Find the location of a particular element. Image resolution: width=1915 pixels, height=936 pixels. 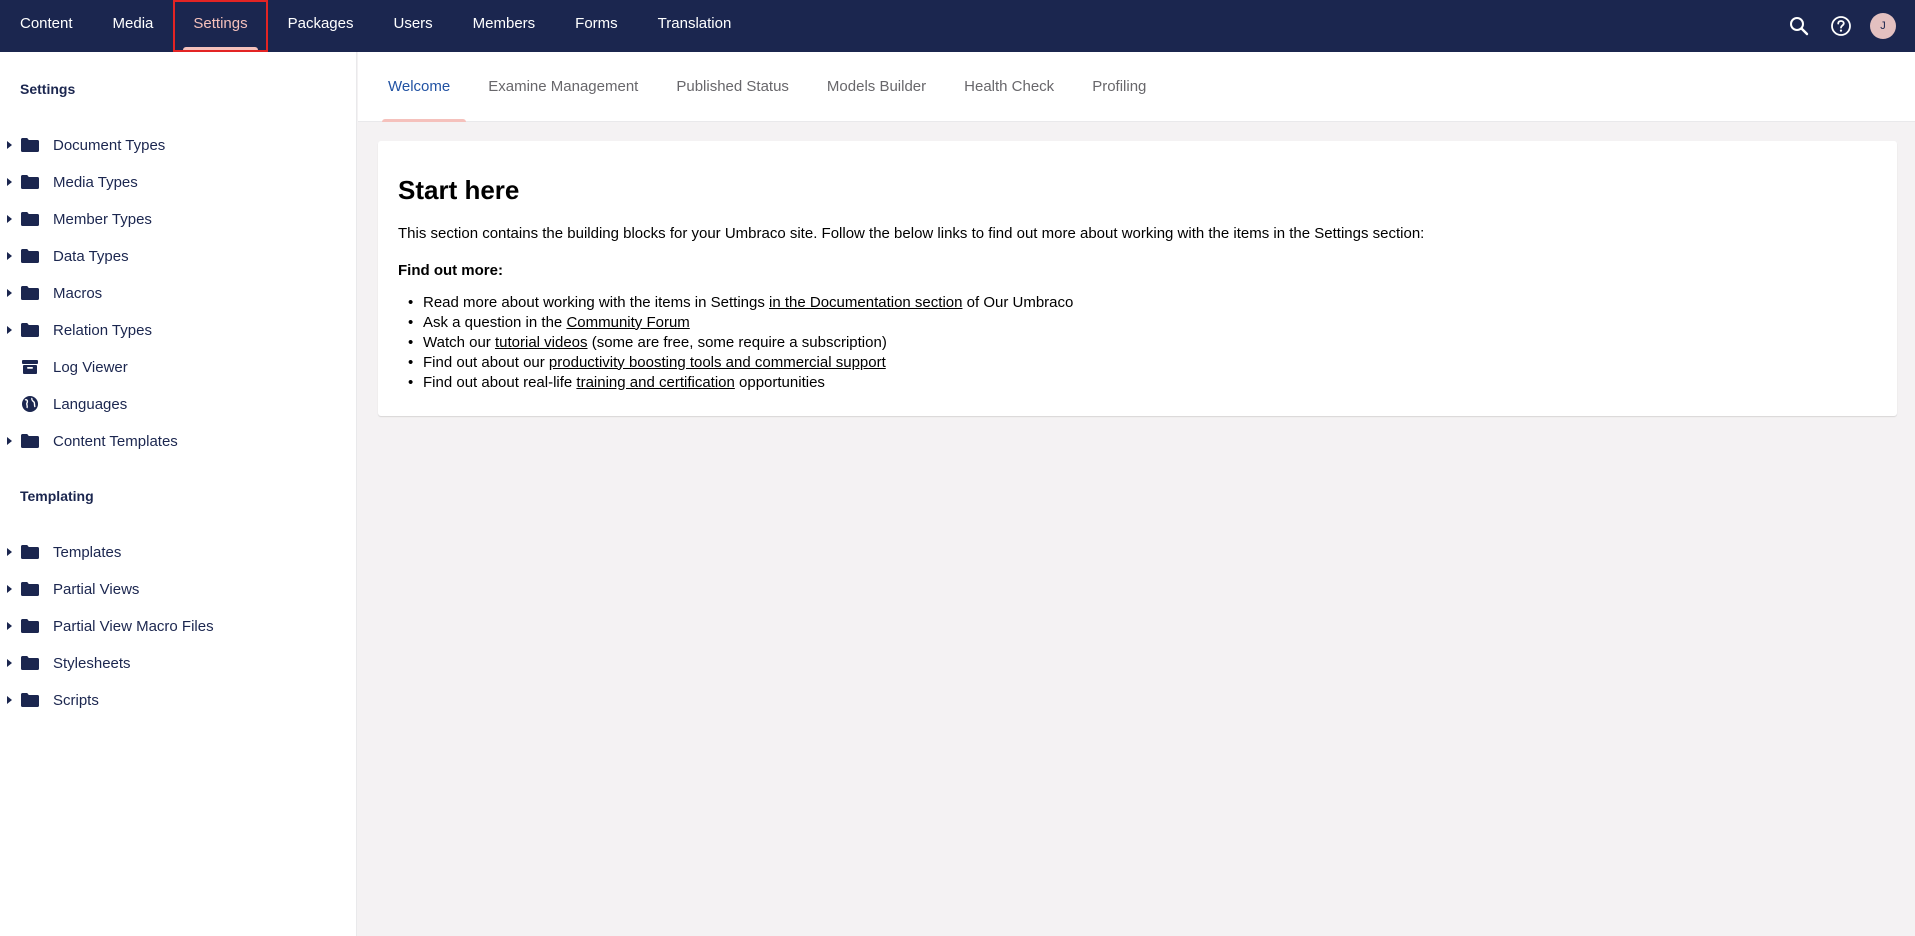

tree-item-label: Media Types is located at coordinates (95, 182).